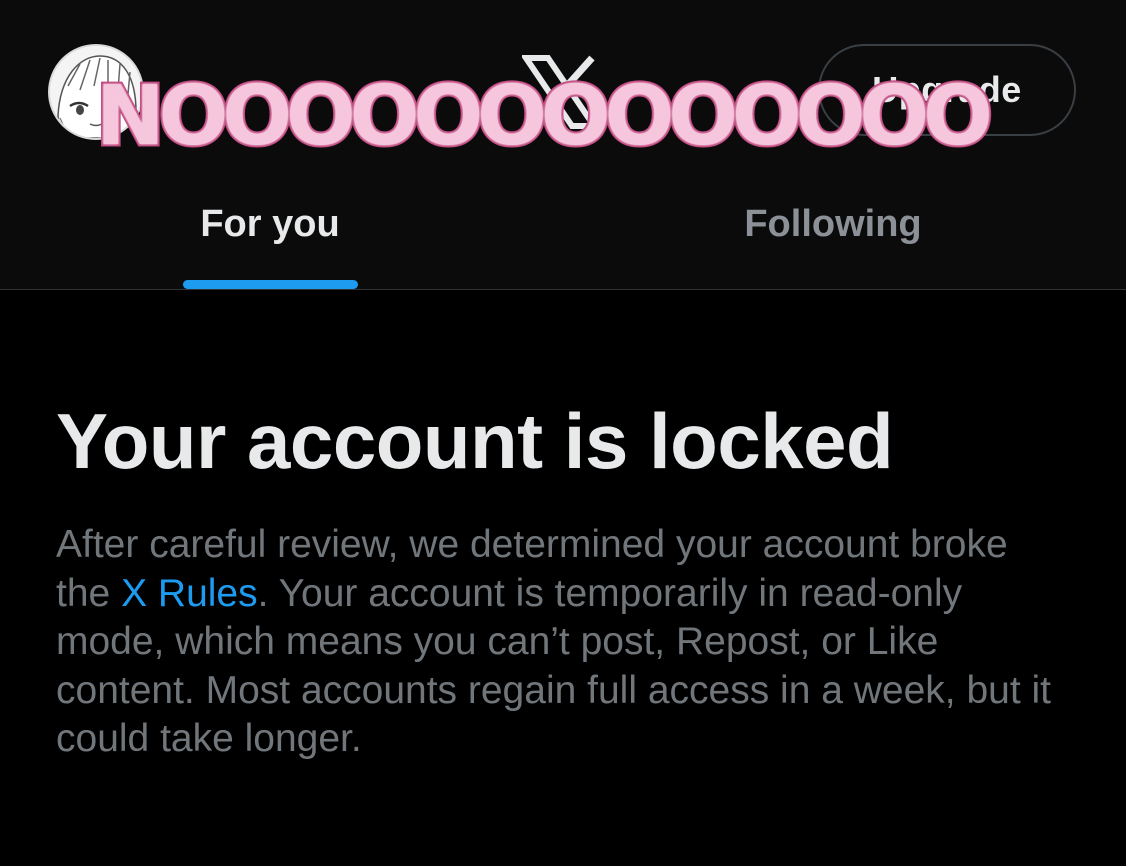  What do you see at coordinates (189, 593) in the screenshot?
I see `x-rules-link: X Rules` at bounding box center [189, 593].